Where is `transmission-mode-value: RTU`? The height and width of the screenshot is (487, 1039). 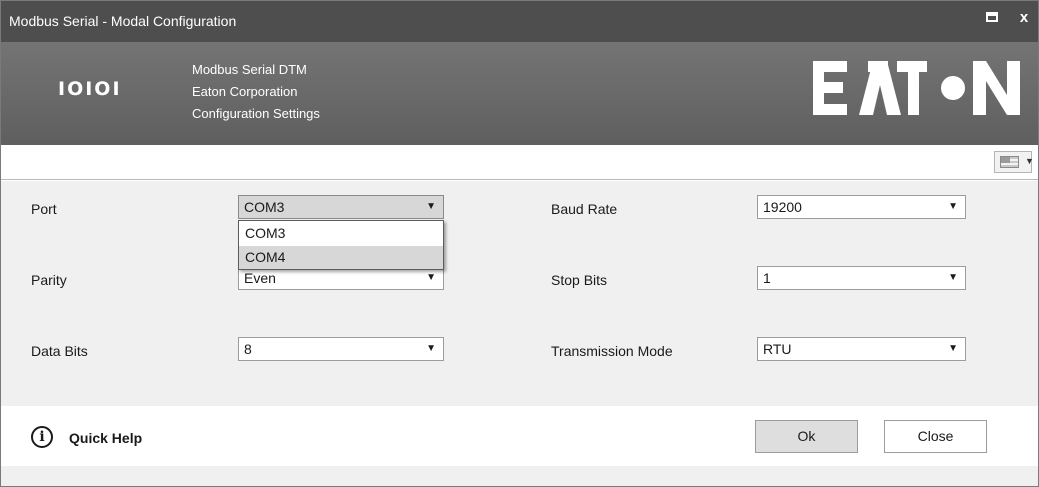 transmission-mode-value: RTU is located at coordinates (777, 349).